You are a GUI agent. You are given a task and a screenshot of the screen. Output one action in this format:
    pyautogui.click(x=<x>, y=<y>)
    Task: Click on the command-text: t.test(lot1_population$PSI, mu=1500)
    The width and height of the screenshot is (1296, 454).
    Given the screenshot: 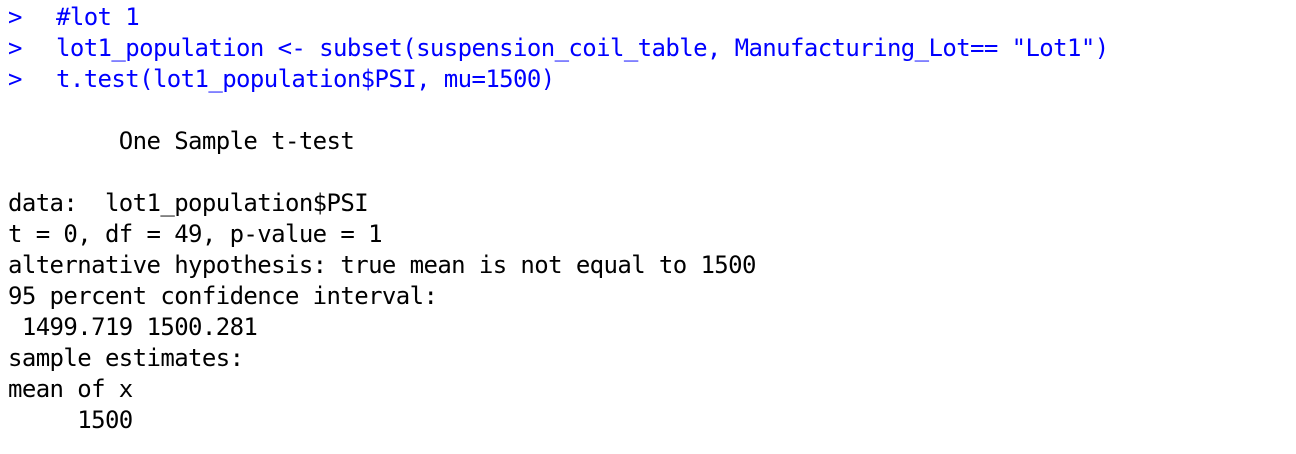 What is the action you would take?
    pyautogui.click(x=305, y=79)
    